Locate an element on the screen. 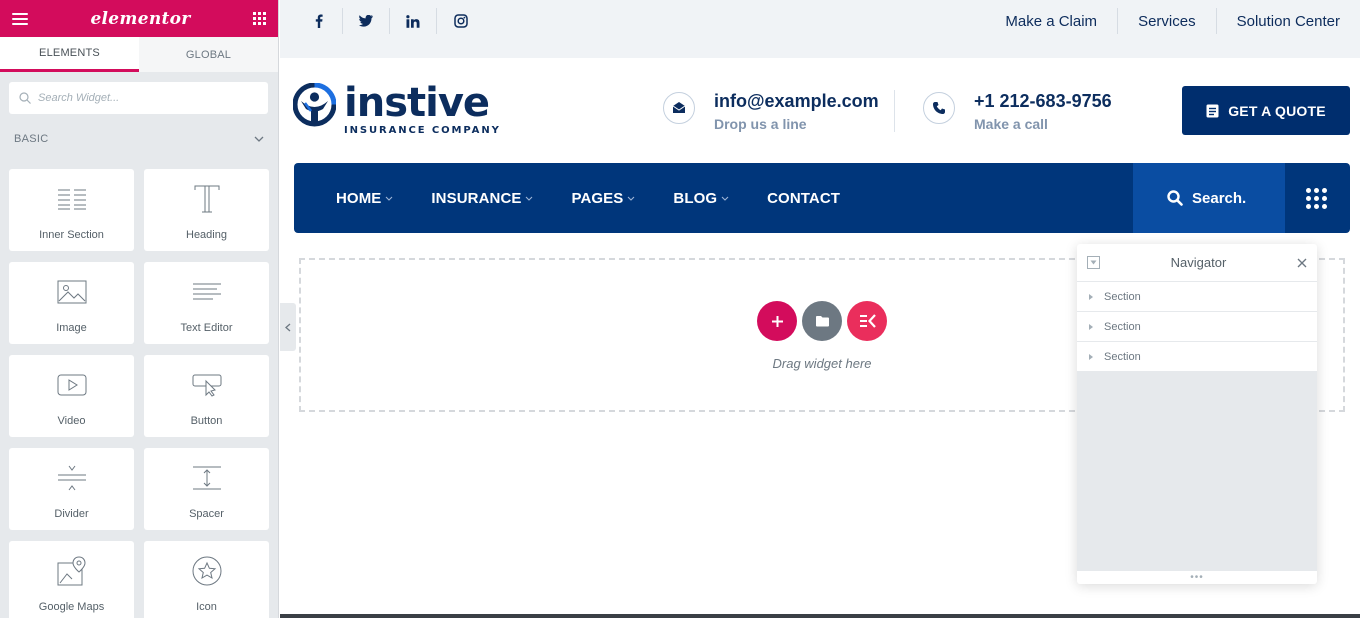 This screenshot has height=618, width=1360. twitter-link is located at coordinates (366, 21).